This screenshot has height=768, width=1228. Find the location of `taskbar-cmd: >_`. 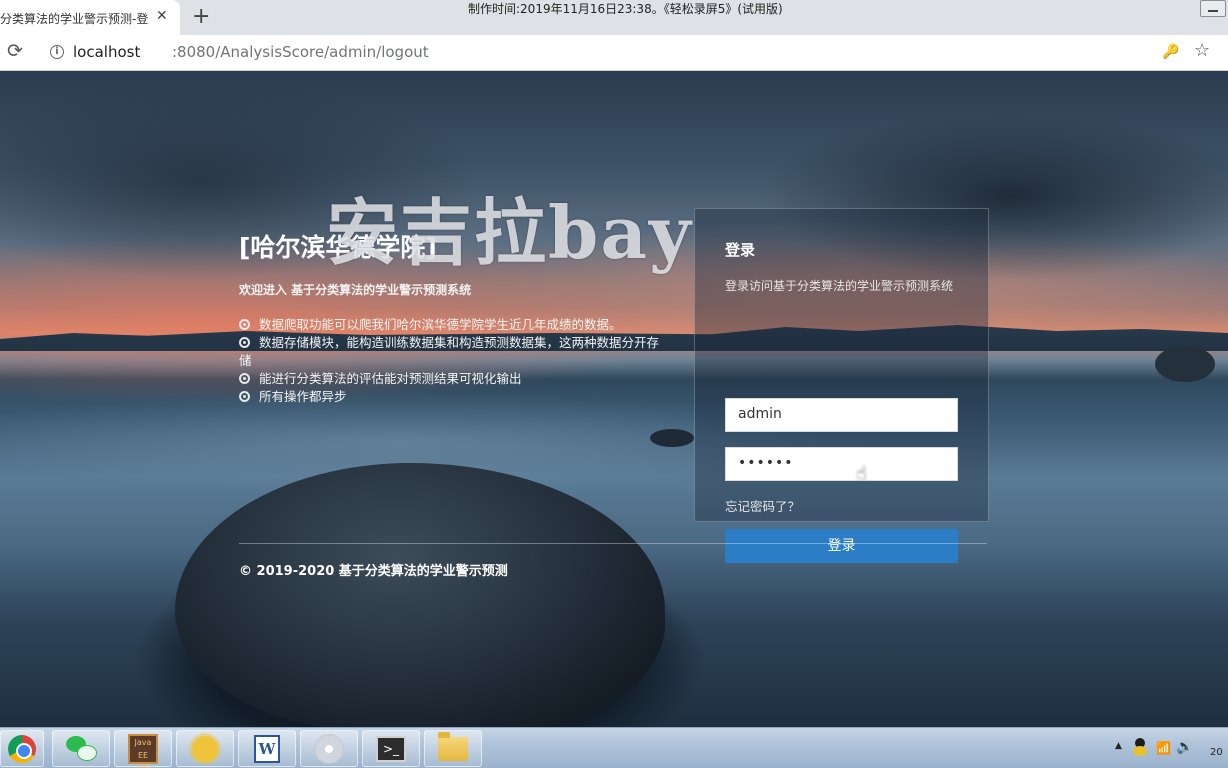

taskbar-cmd: >_ is located at coordinates (391, 748).